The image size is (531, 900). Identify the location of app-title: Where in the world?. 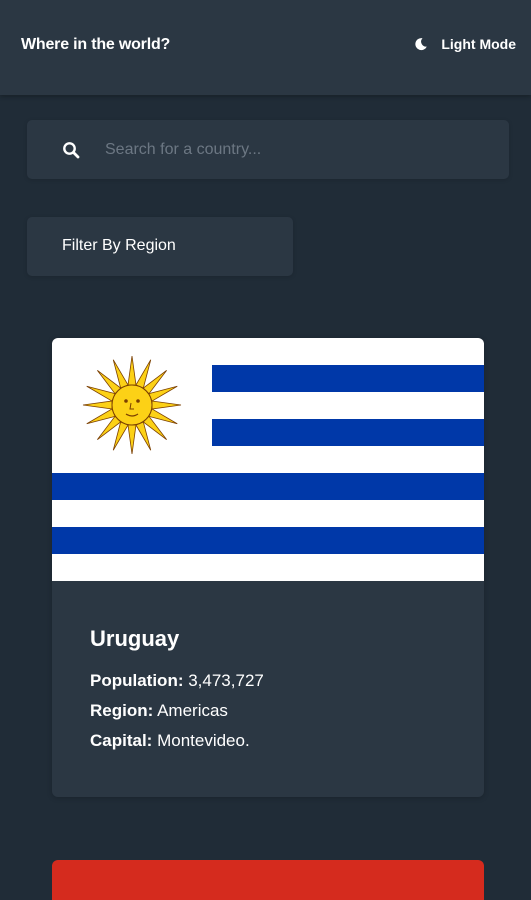
(96, 44).